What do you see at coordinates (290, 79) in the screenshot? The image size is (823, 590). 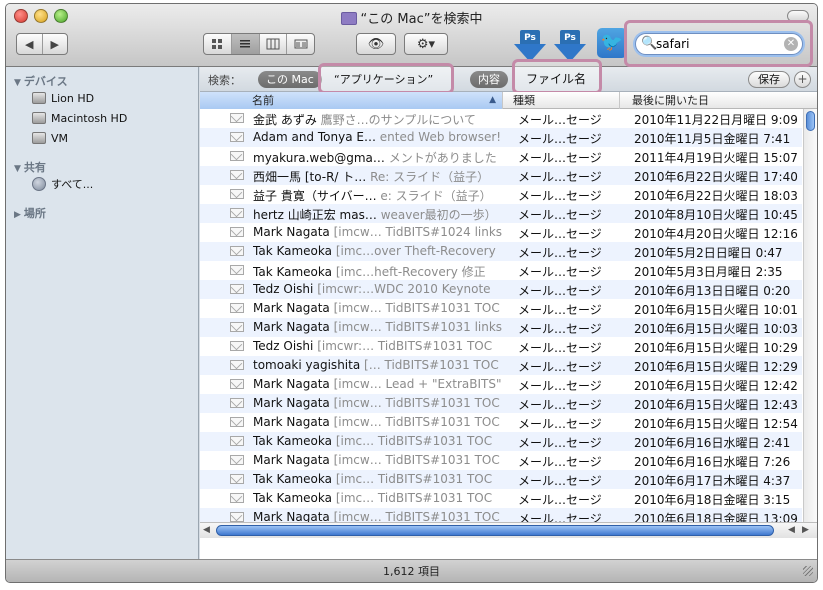 I see `scope-this-mac: この Mac` at bounding box center [290, 79].